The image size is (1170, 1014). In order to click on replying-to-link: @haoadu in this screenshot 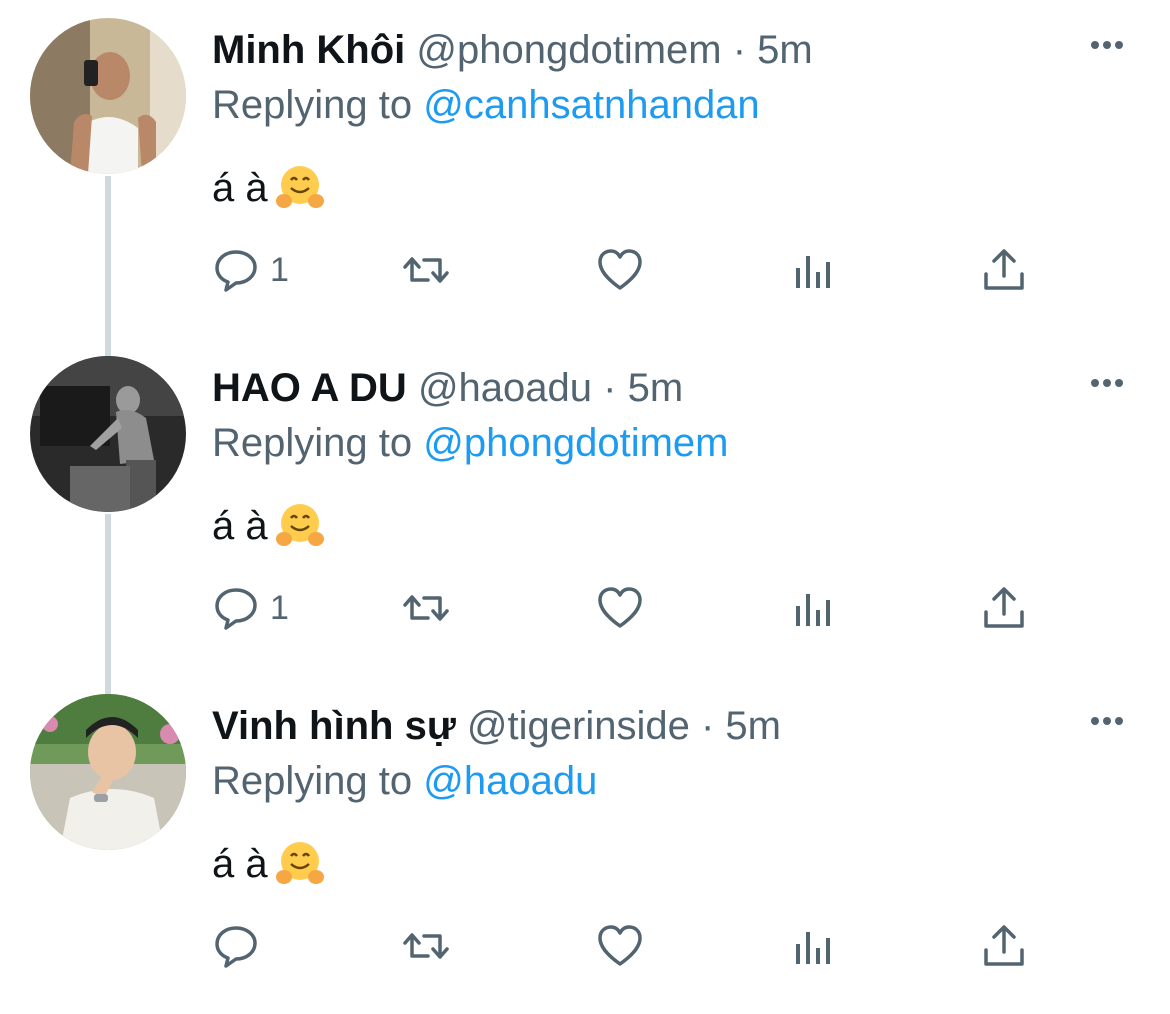, I will do `click(510, 781)`.